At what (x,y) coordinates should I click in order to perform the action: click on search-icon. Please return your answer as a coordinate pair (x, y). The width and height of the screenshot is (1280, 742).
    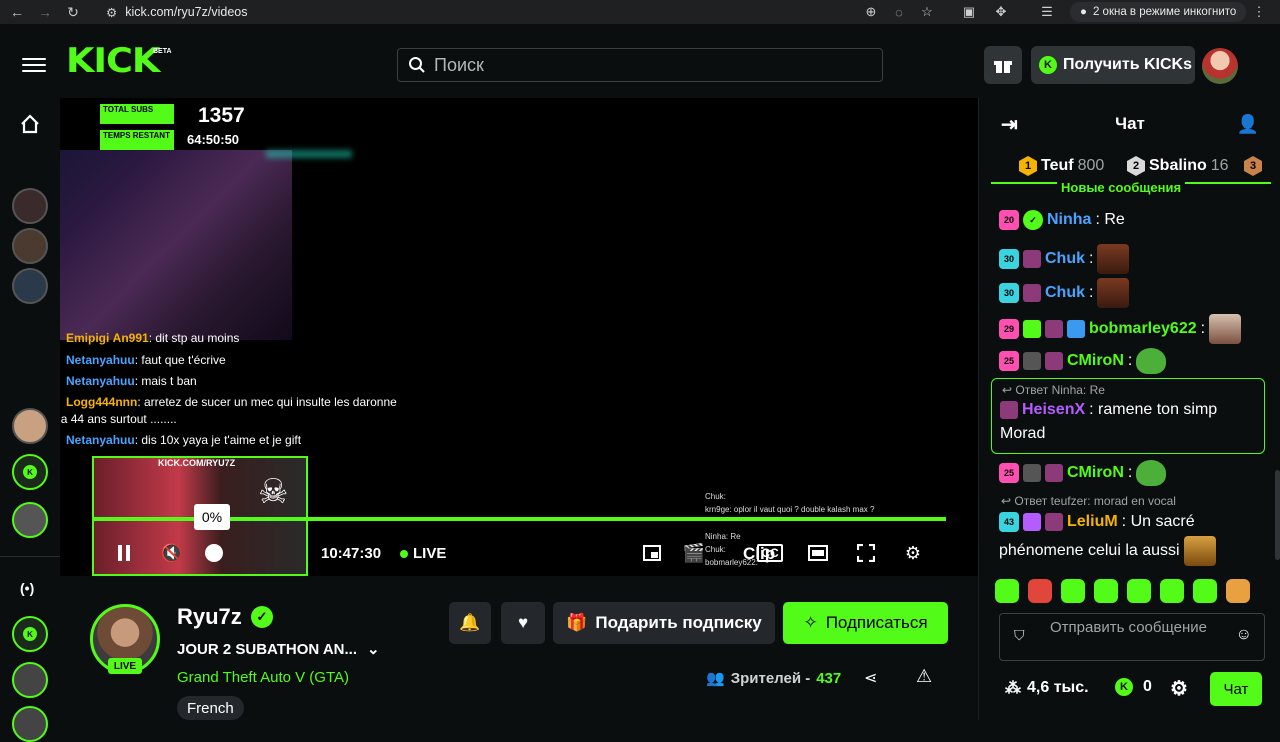
    Looking at the image, I should click on (417, 65).